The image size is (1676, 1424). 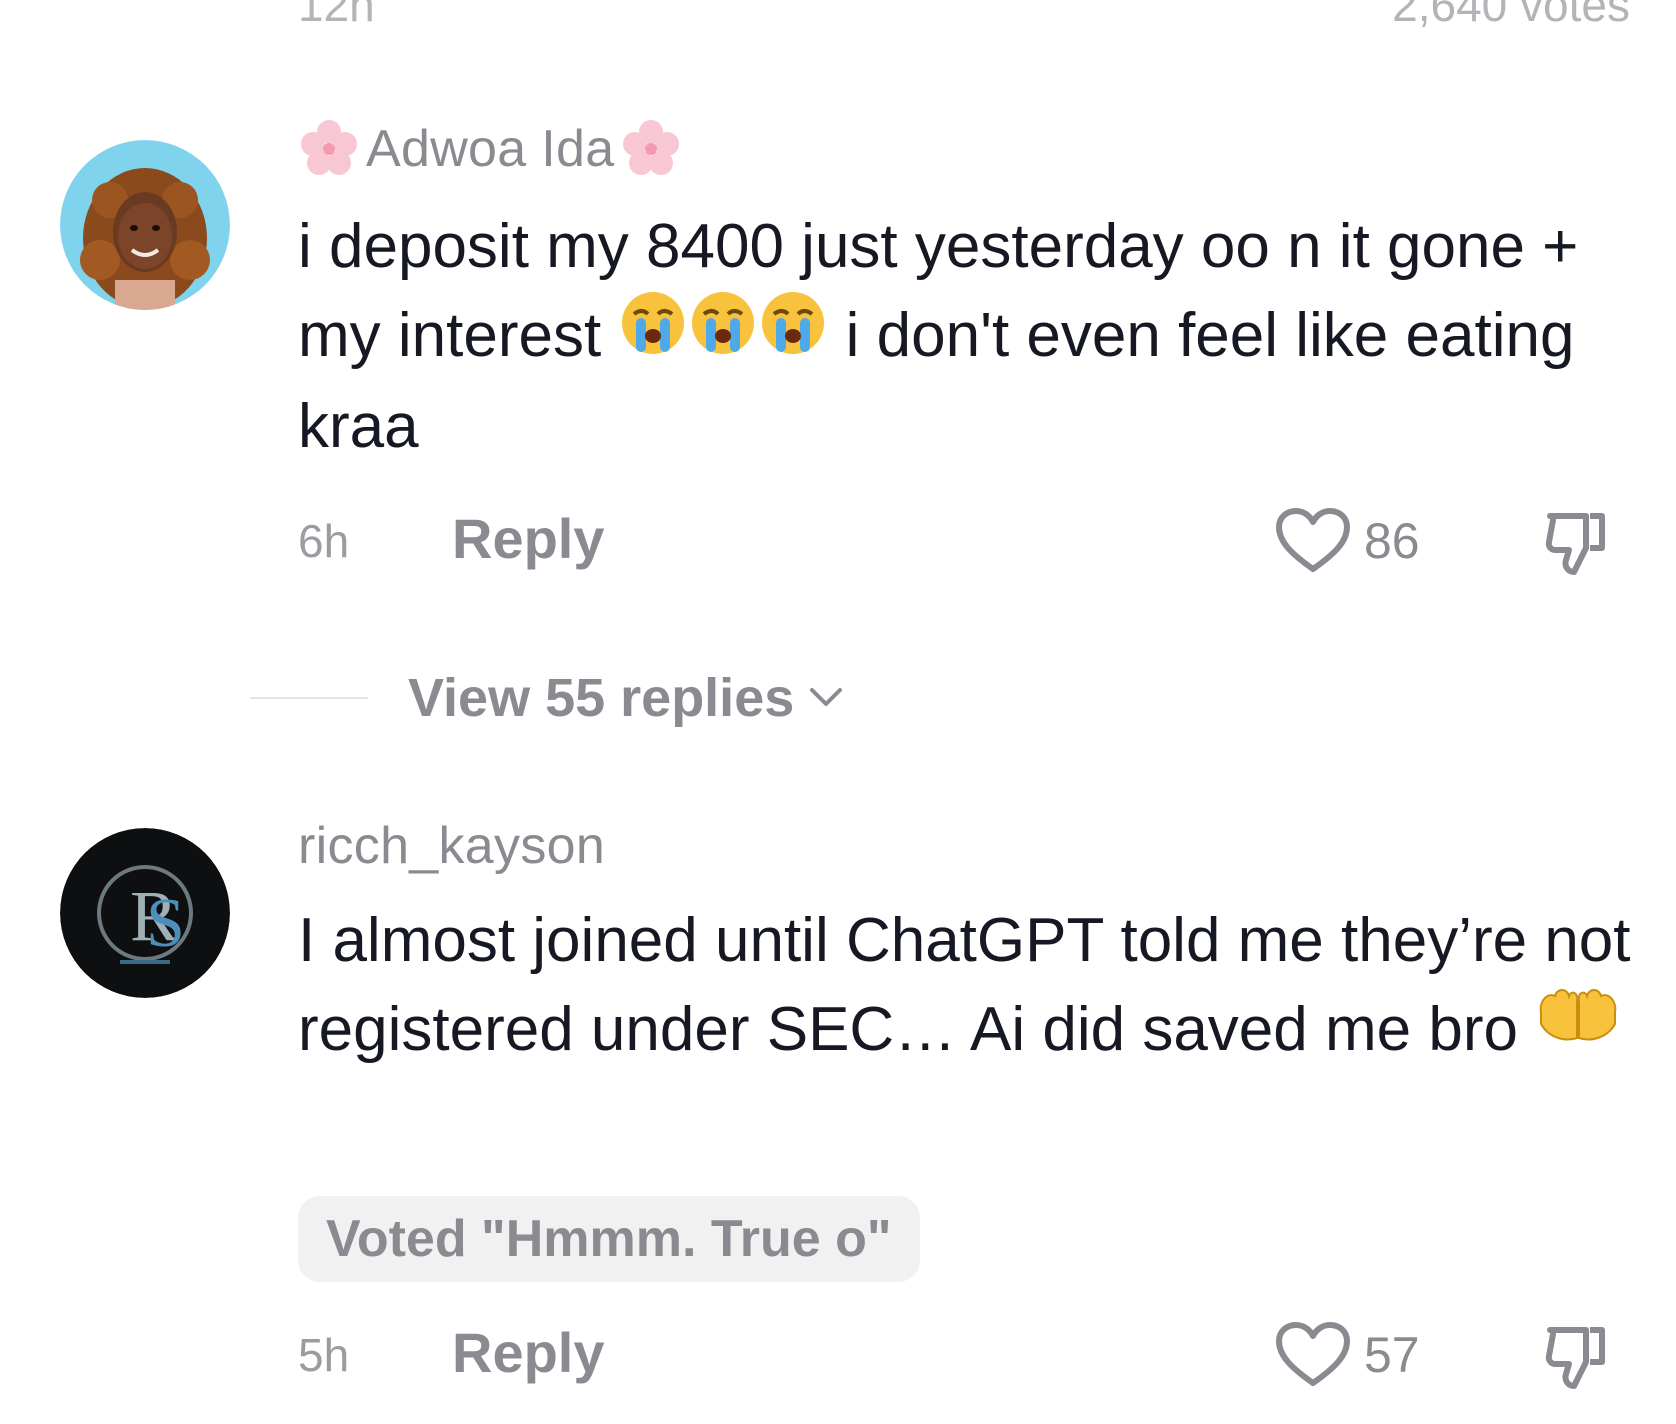 What do you see at coordinates (826, 697) in the screenshot?
I see `chevron-down-icon` at bounding box center [826, 697].